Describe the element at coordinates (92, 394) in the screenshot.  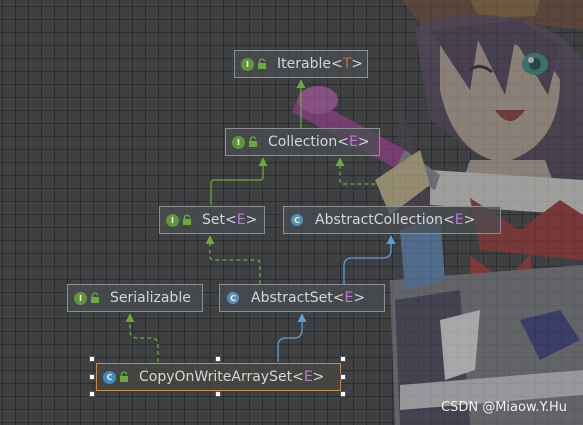
I see `resize-handle-bottom-left` at that location.